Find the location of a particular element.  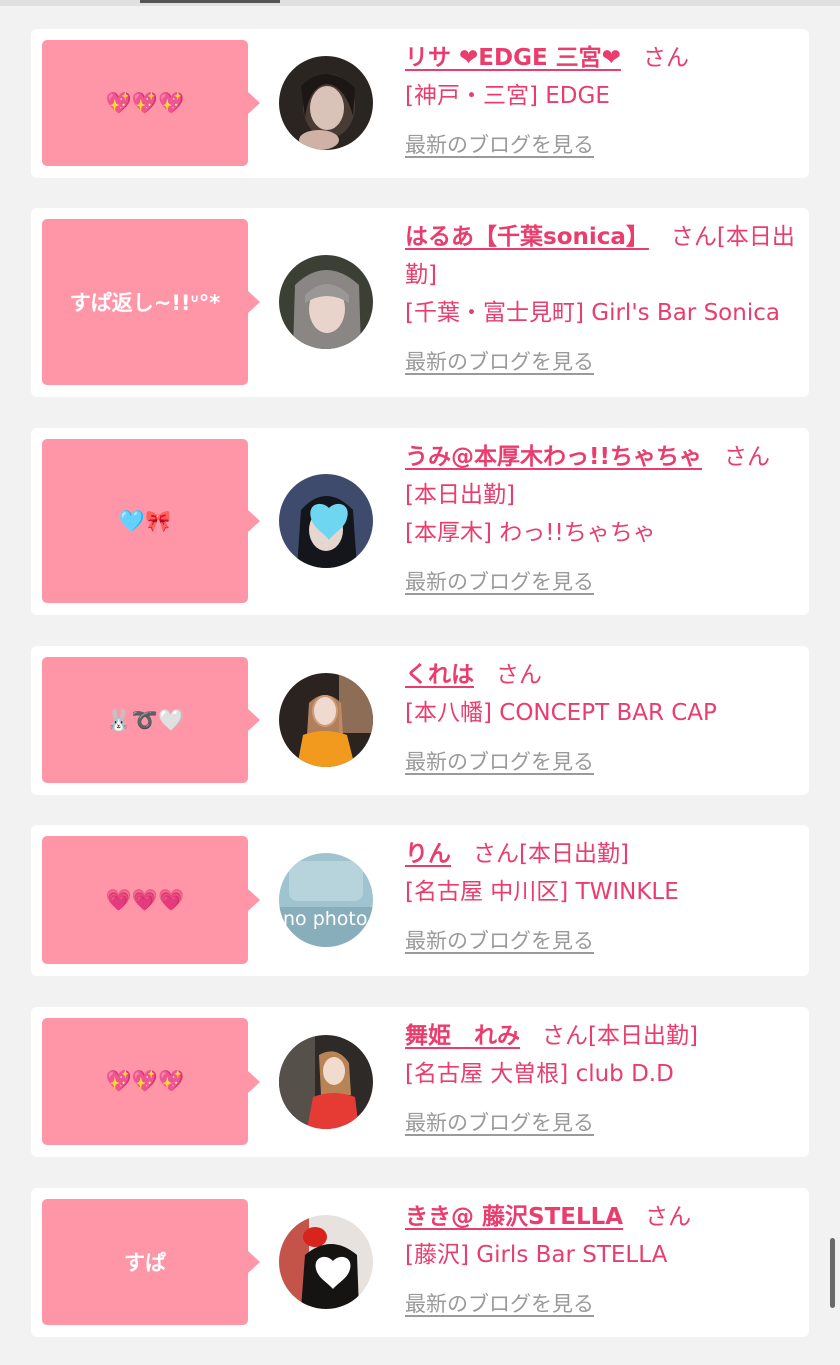

girl-name-link: くれは is located at coordinates (439, 675).